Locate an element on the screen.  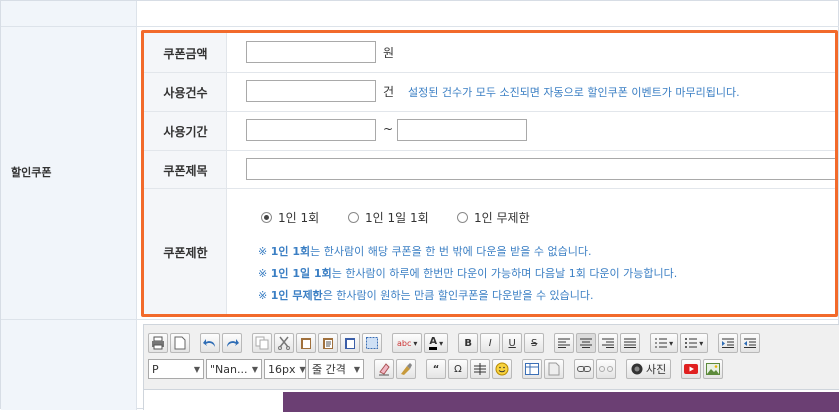
limit-option-label: 1인 1회 is located at coordinates (299, 218).